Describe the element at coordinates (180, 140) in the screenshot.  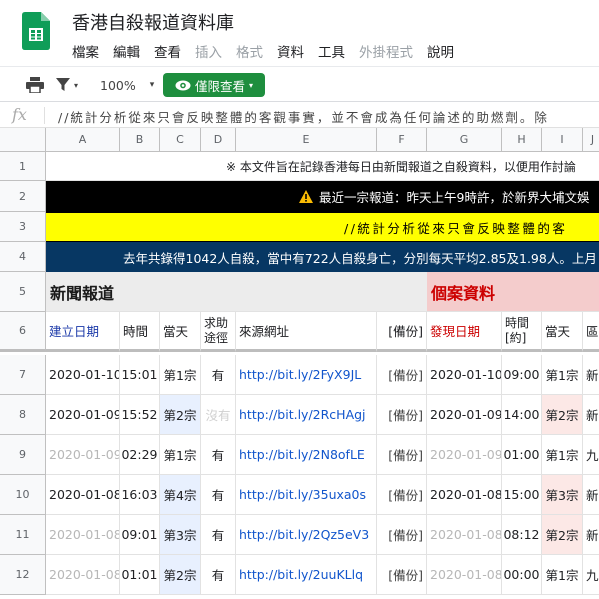
I see `column-header-c: C` at that location.